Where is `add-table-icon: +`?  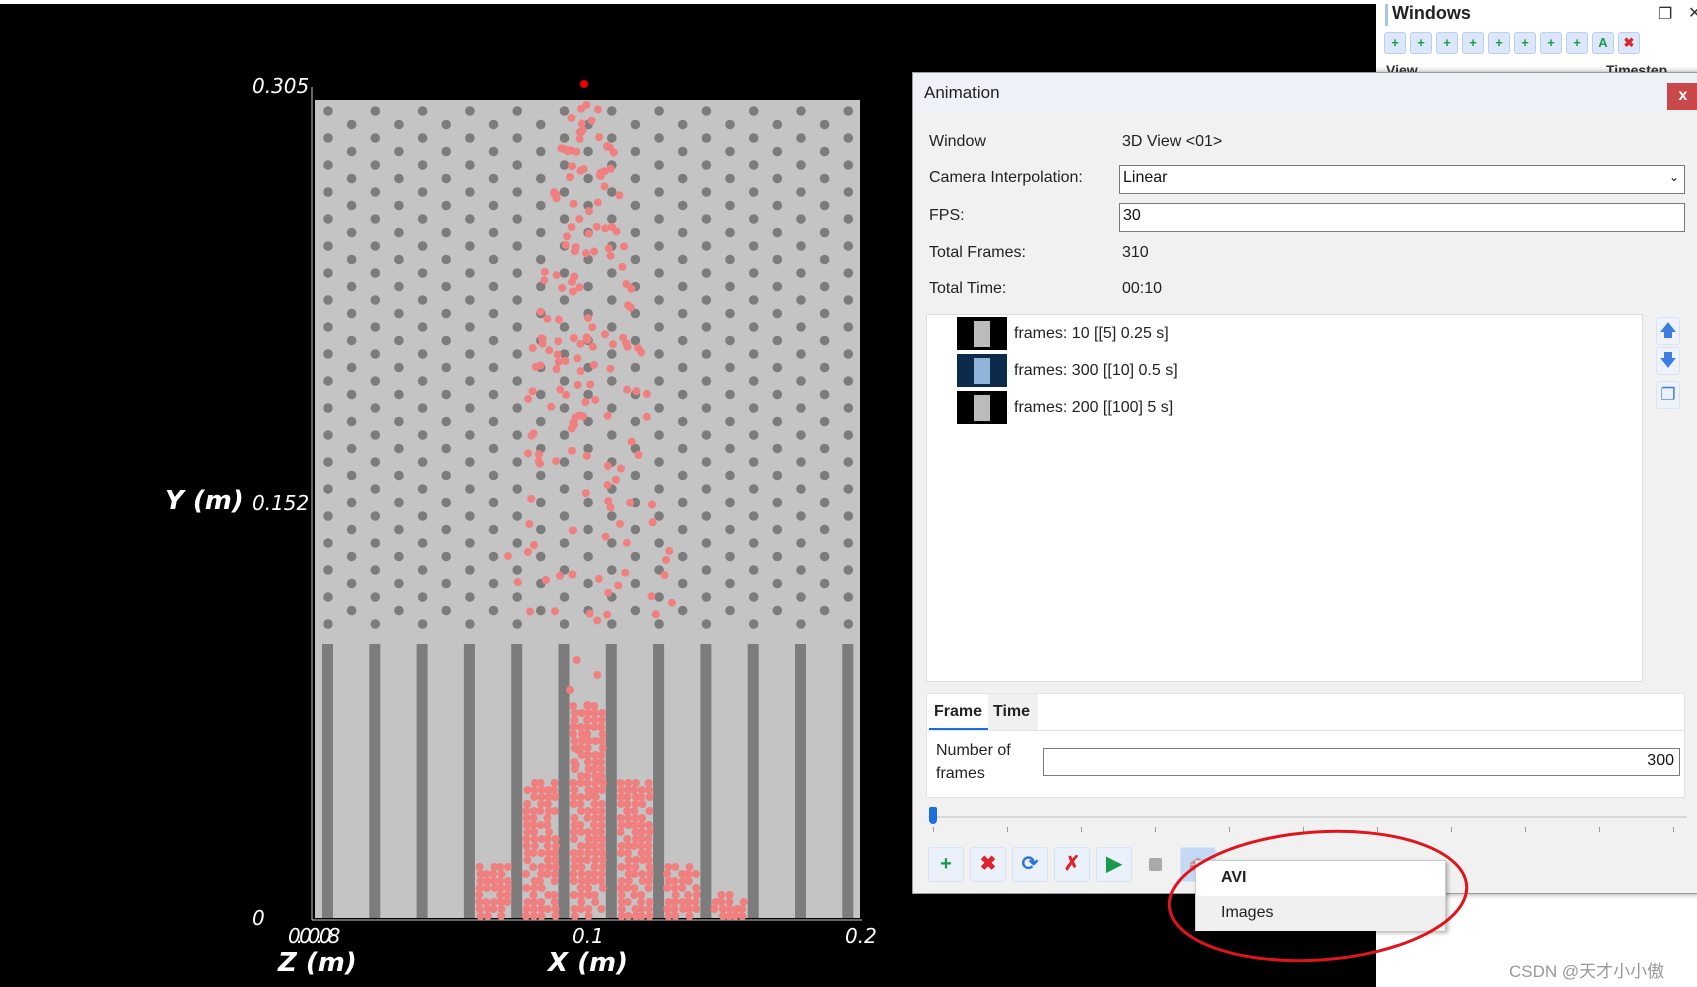
add-table-icon: + is located at coordinates (1551, 43).